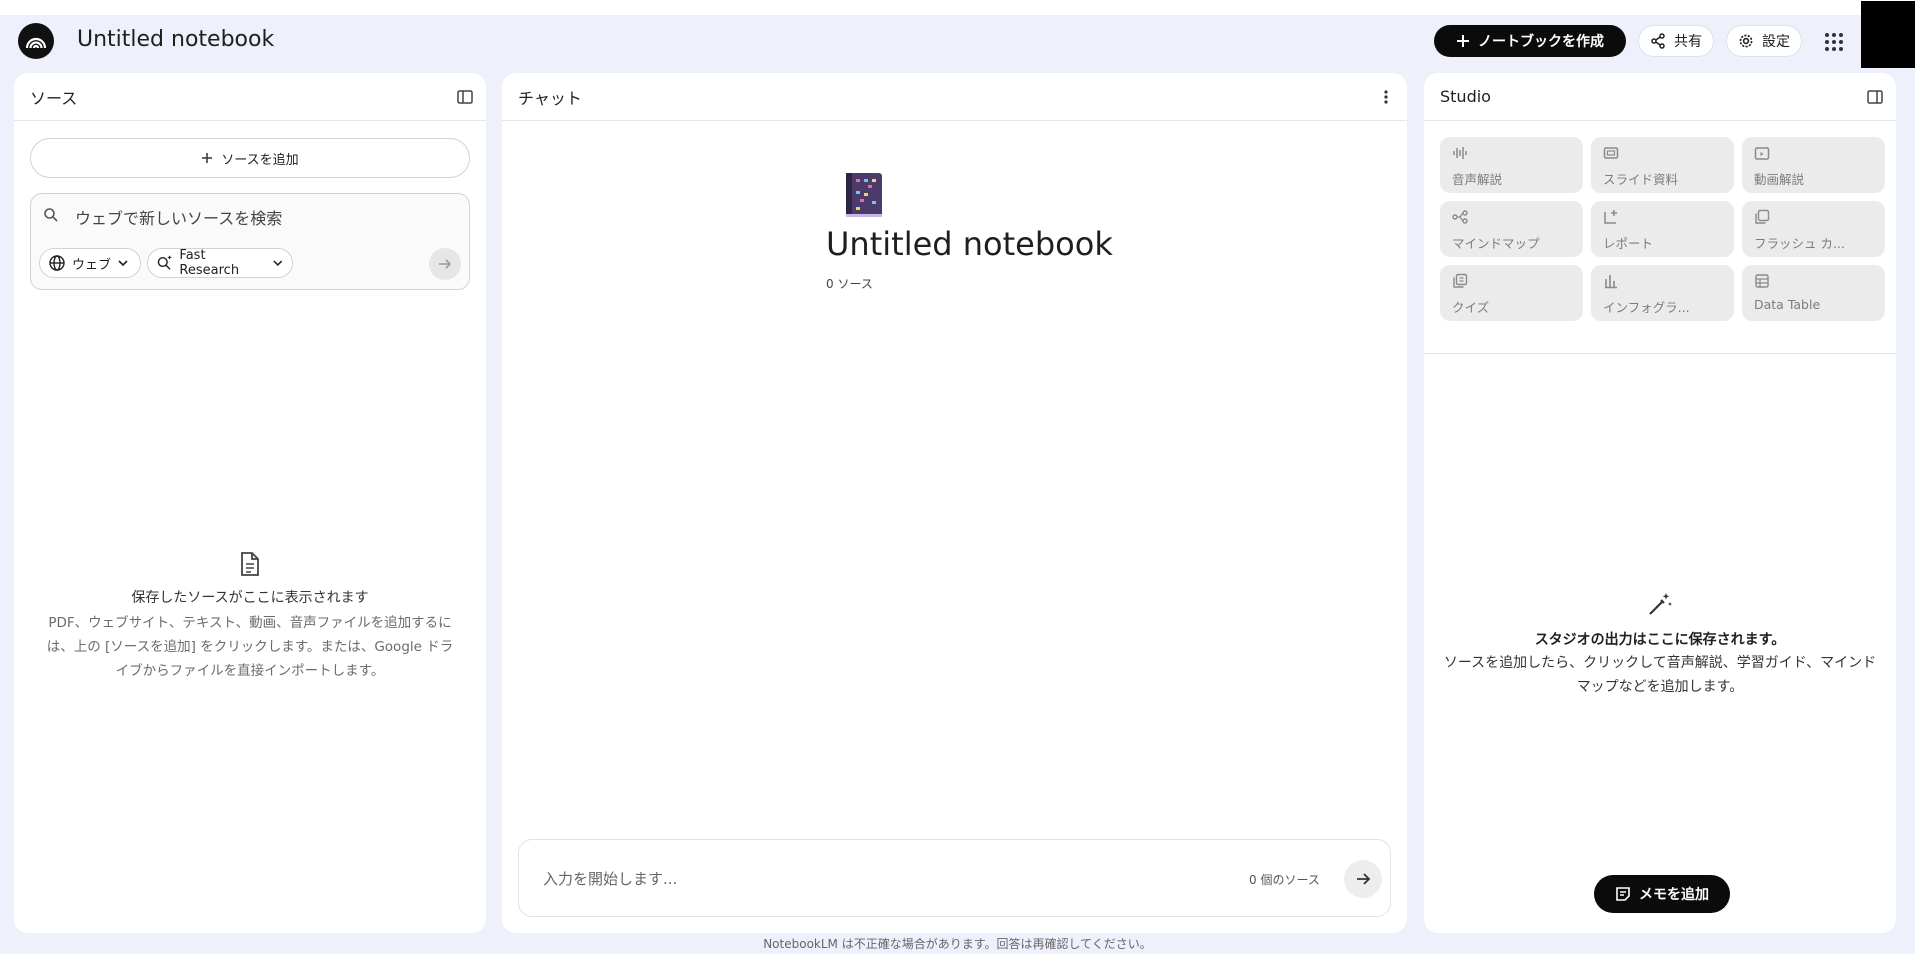  Describe the element at coordinates (164, 262) in the screenshot. I see `search-sparkle-icon` at that location.